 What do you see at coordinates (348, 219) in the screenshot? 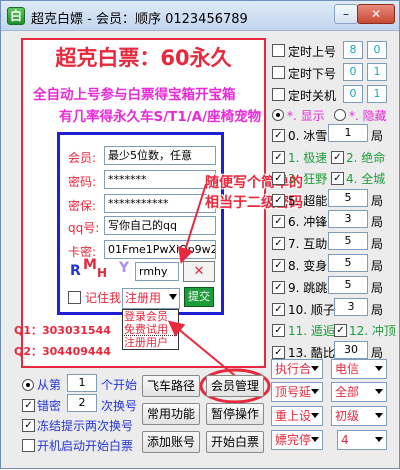
I see `charge-count: 3` at bounding box center [348, 219].